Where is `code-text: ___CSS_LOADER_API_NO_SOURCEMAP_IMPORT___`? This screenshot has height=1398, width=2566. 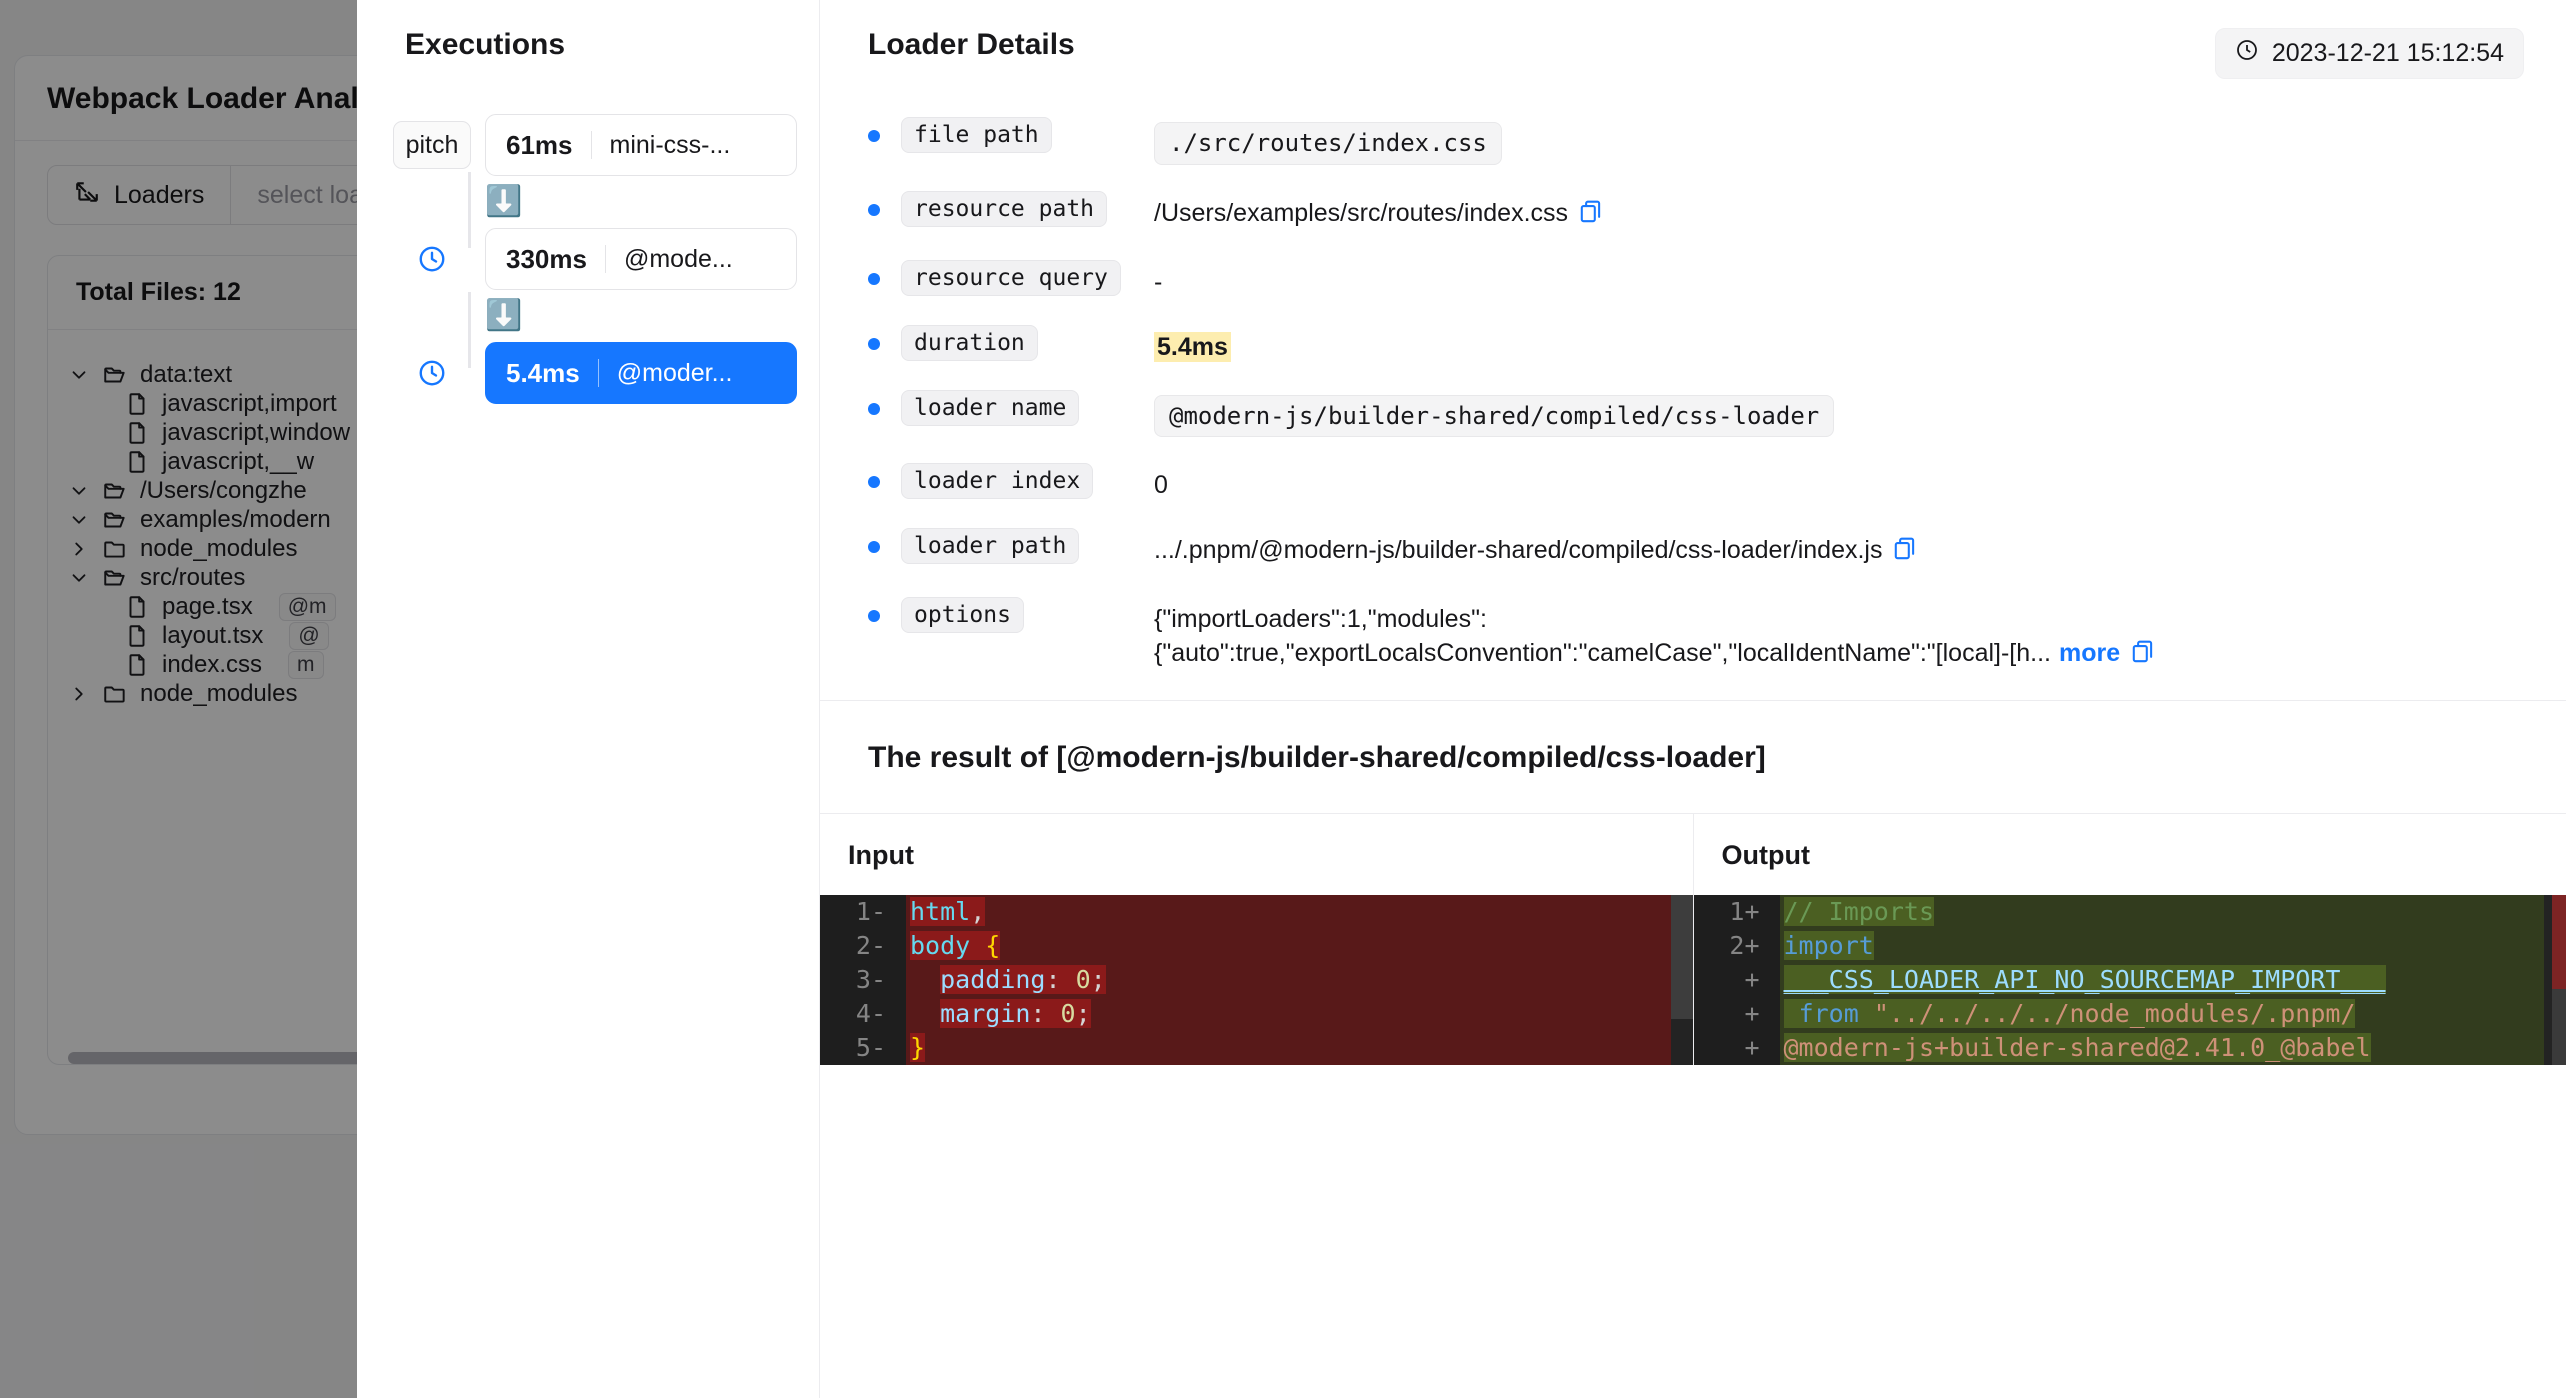
code-text: ___CSS_LOADER_API_NO_SOURCEMAP_IMPORT___ is located at coordinates (2084, 980).